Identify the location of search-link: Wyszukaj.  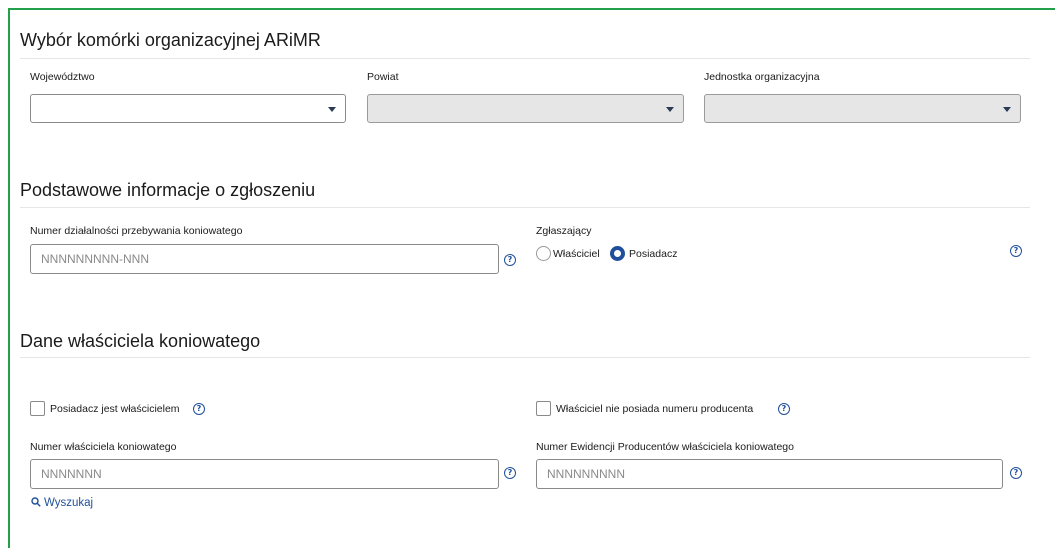
(62, 503).